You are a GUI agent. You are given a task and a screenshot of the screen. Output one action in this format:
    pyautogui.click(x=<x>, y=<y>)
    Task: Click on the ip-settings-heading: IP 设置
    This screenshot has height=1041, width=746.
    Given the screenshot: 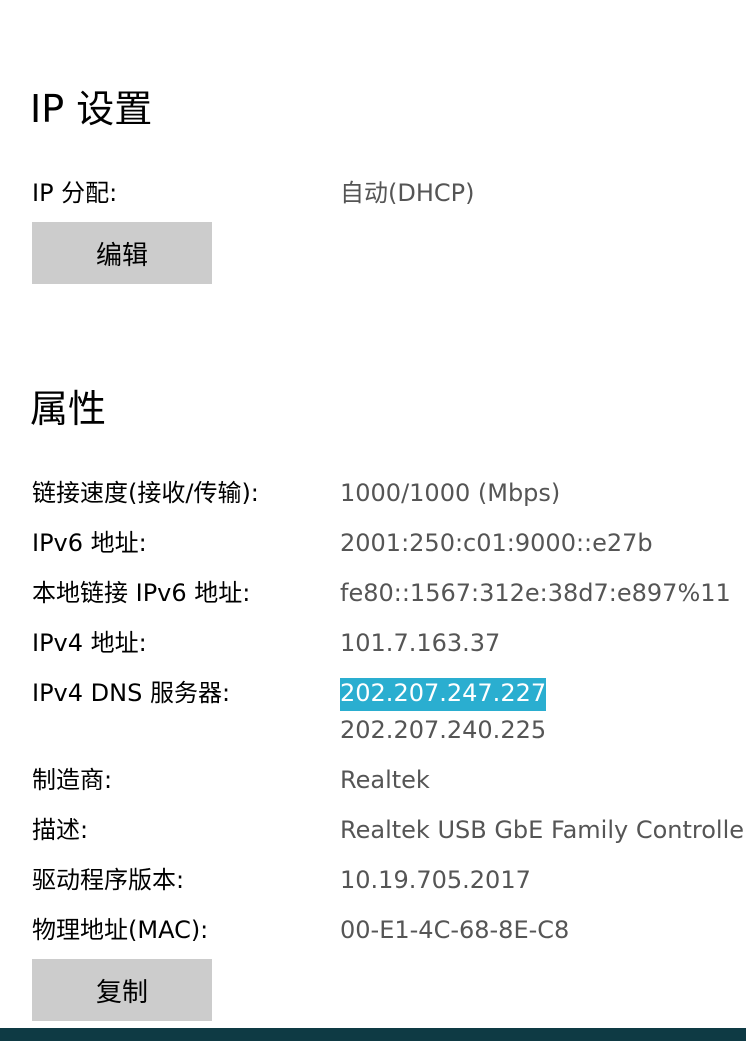 What is the action you would take?
    pyautogui.click(x=91, y=109)
    